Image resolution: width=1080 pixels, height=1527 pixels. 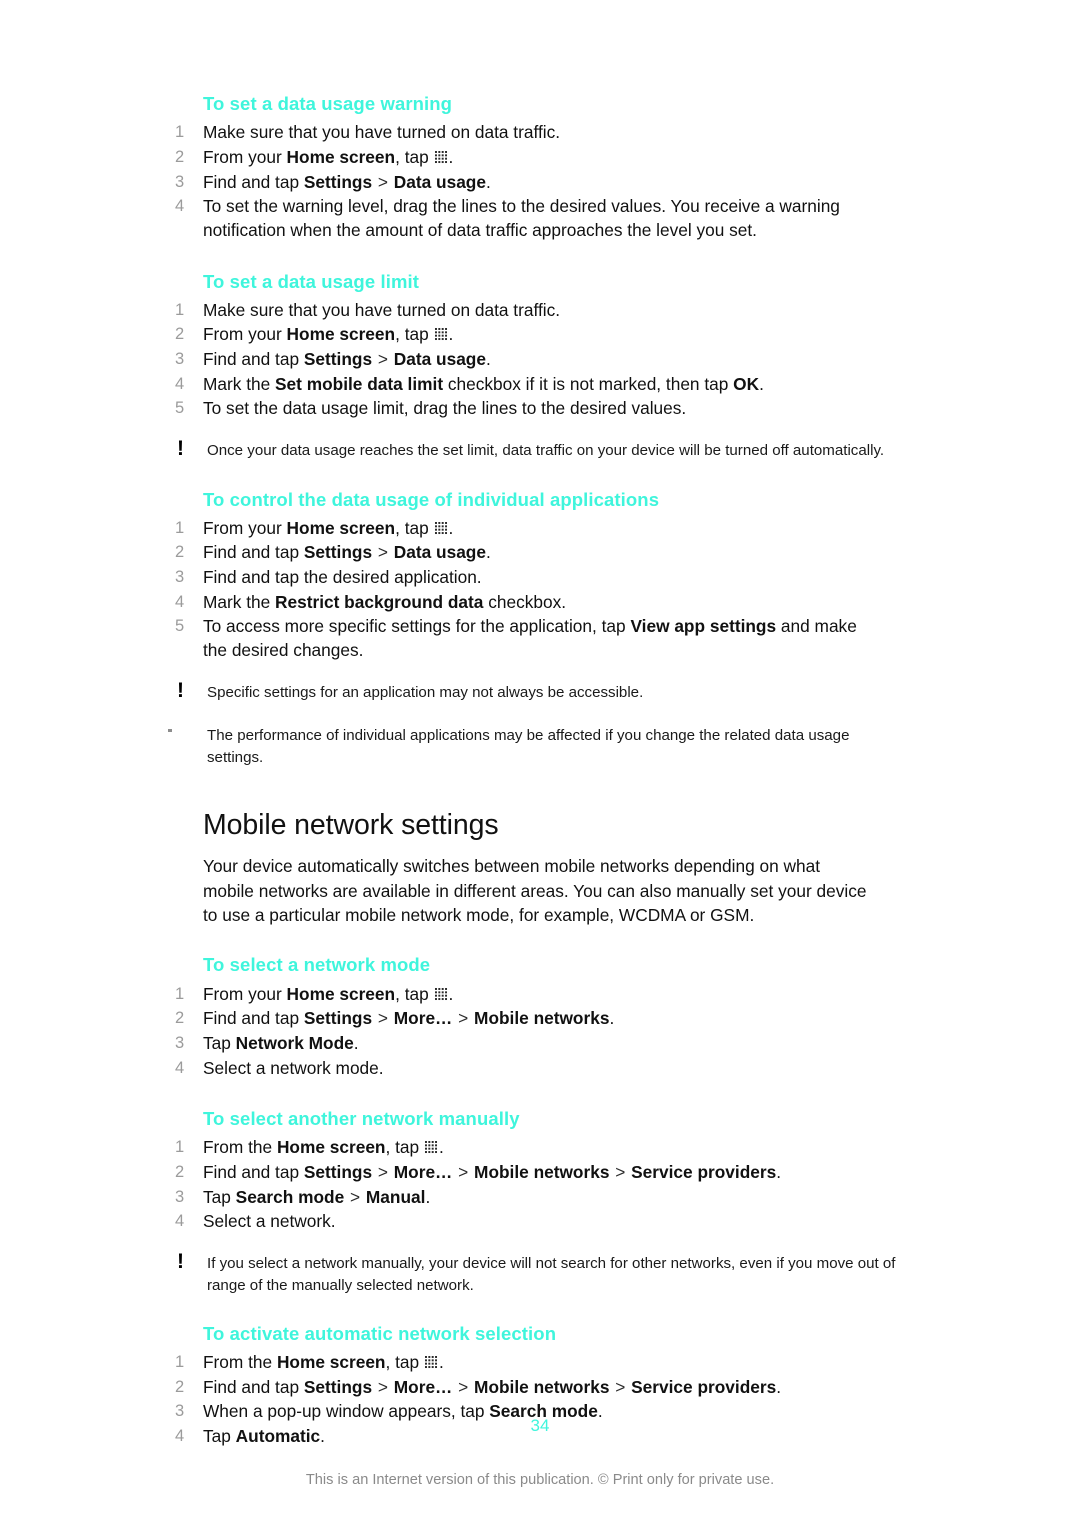 I want to click on list-item: 1 From the Home screen, tap ., so click(x=525, y=1363).